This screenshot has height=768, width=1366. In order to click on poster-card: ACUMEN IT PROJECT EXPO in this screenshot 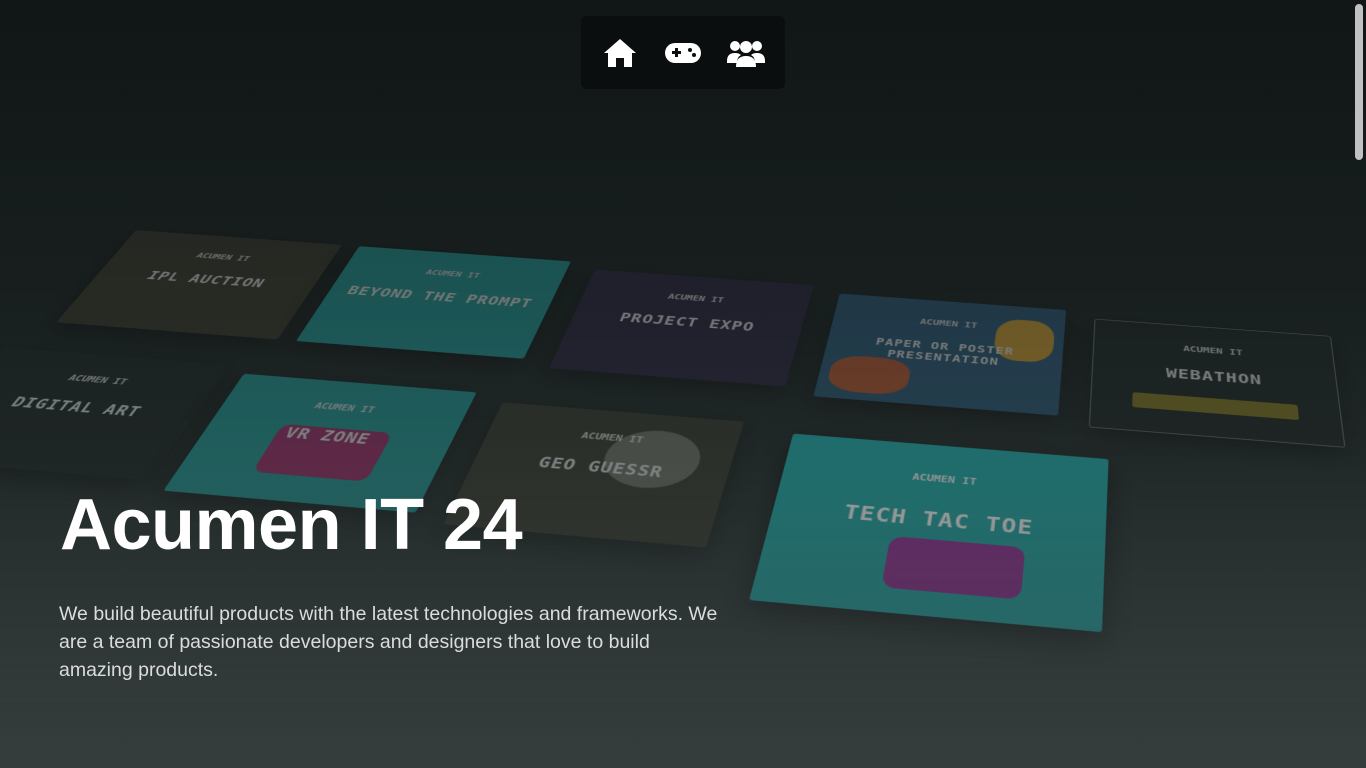, I will do `click(681, 328)`.